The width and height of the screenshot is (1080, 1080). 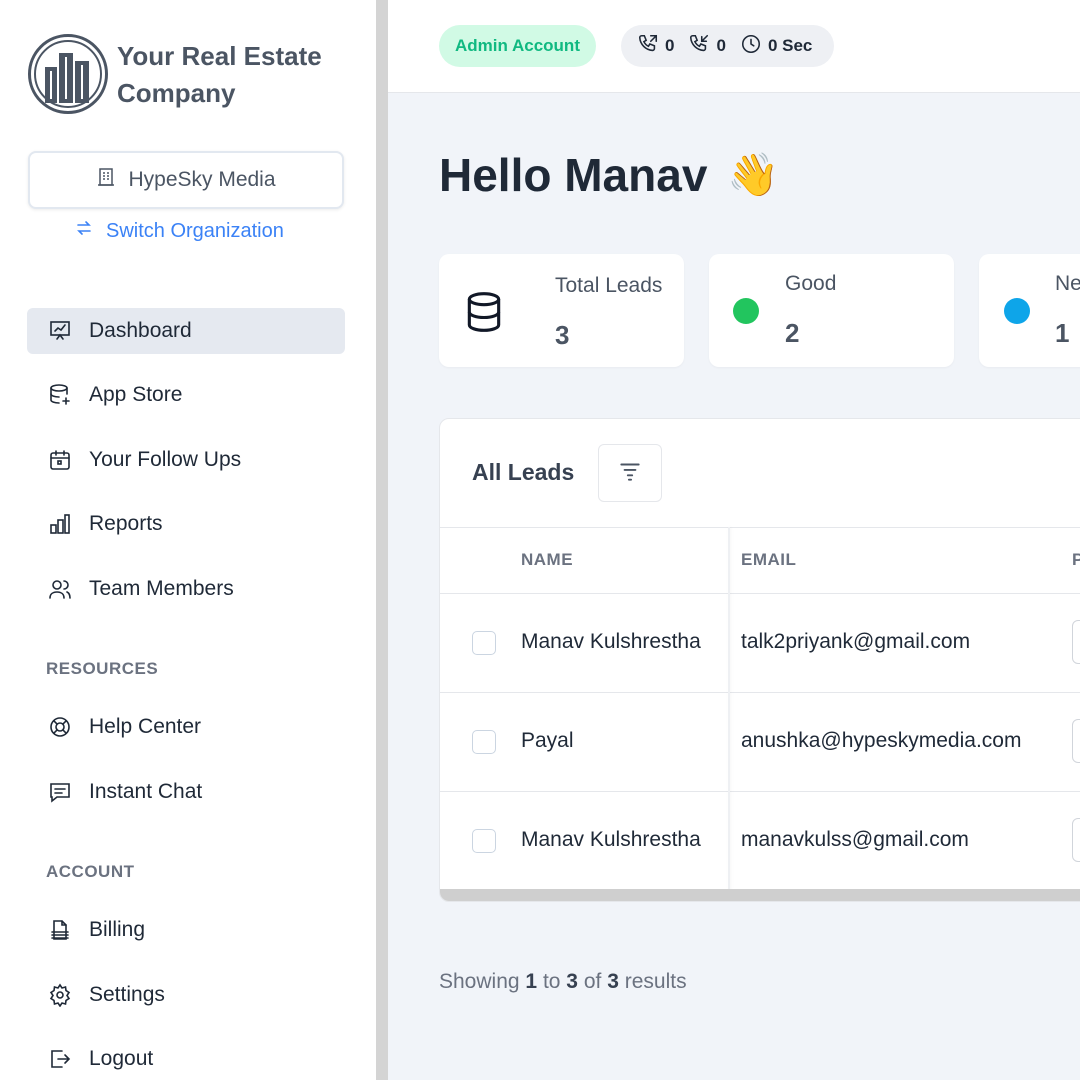 I want to click on company-logo, so click(x=68, y=74).